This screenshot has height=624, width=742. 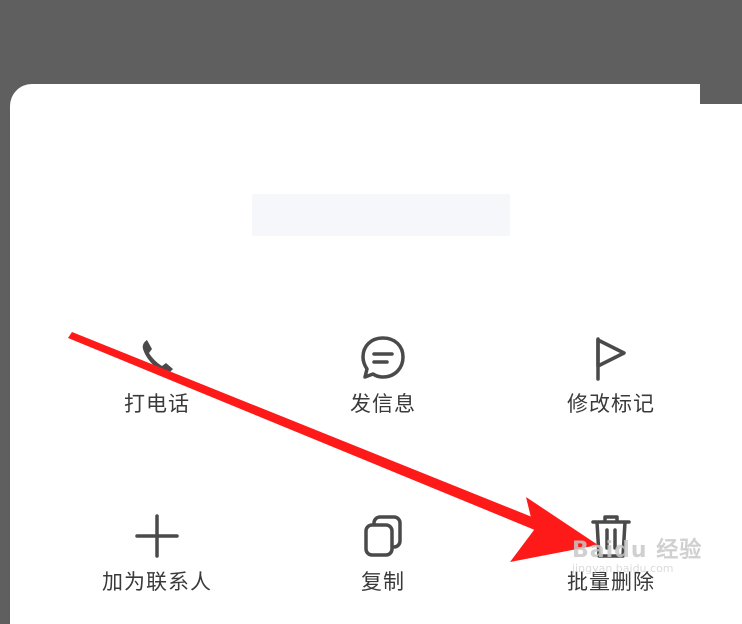 What do you see at coordinates (157, 404) in the screenshot?
I see `call-label: 打电话` at bounding box center [157, 404].